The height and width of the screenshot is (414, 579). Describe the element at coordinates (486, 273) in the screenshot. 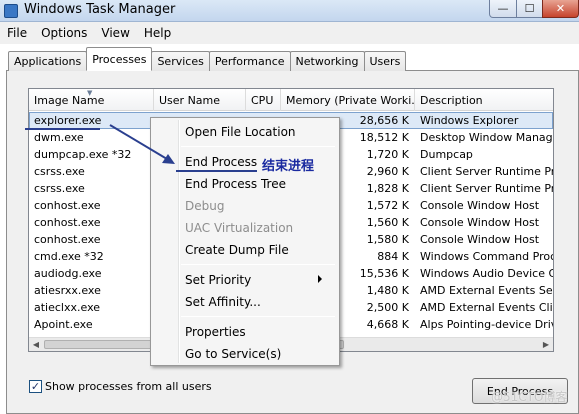

I see `cell-description: Windows Audio Device Gra` at that location.